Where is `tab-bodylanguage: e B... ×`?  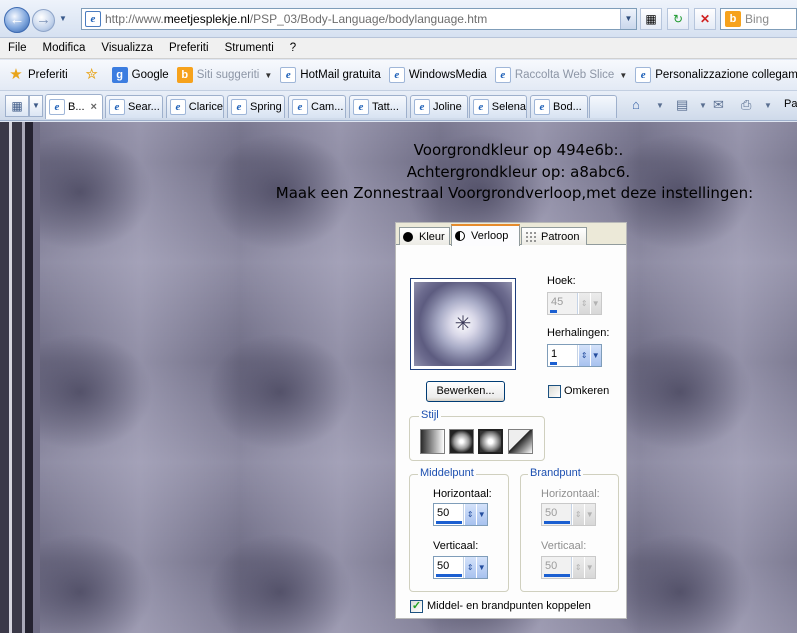 tab-bodylanguage: e B... × is located at coordinates (74, 106).